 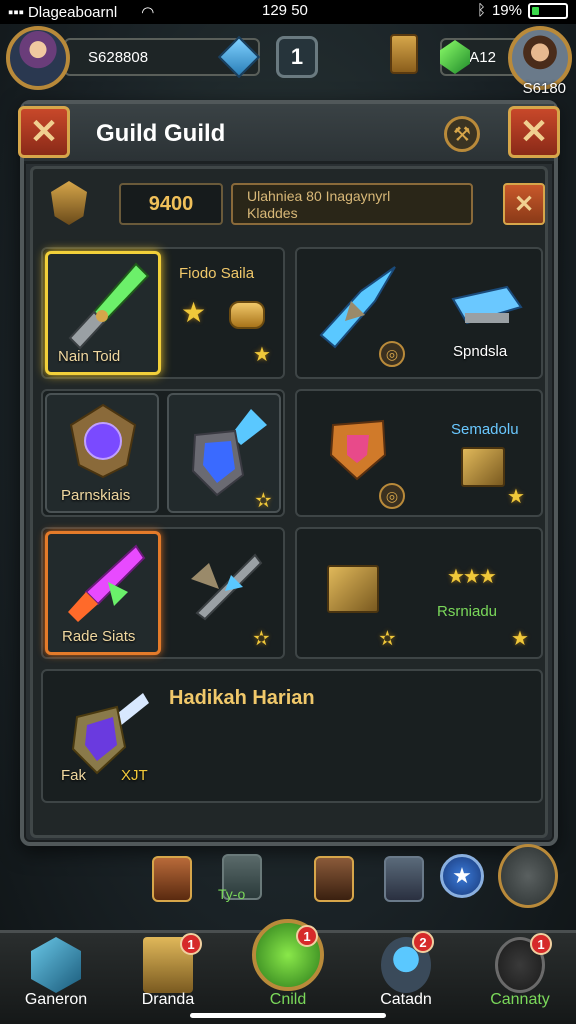 I want to click on player-value: S628808, so click(x=118, y=57).